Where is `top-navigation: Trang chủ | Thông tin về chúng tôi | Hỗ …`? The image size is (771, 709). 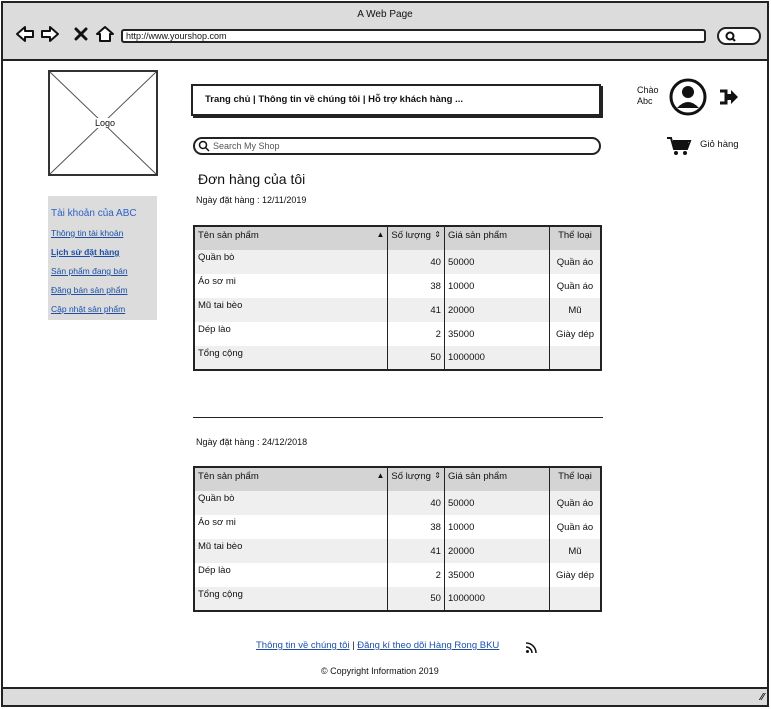 top-navigation: Trang chủ | Thông tin về chúng tôi | Hỗ … is located at coordinates (396, 100).